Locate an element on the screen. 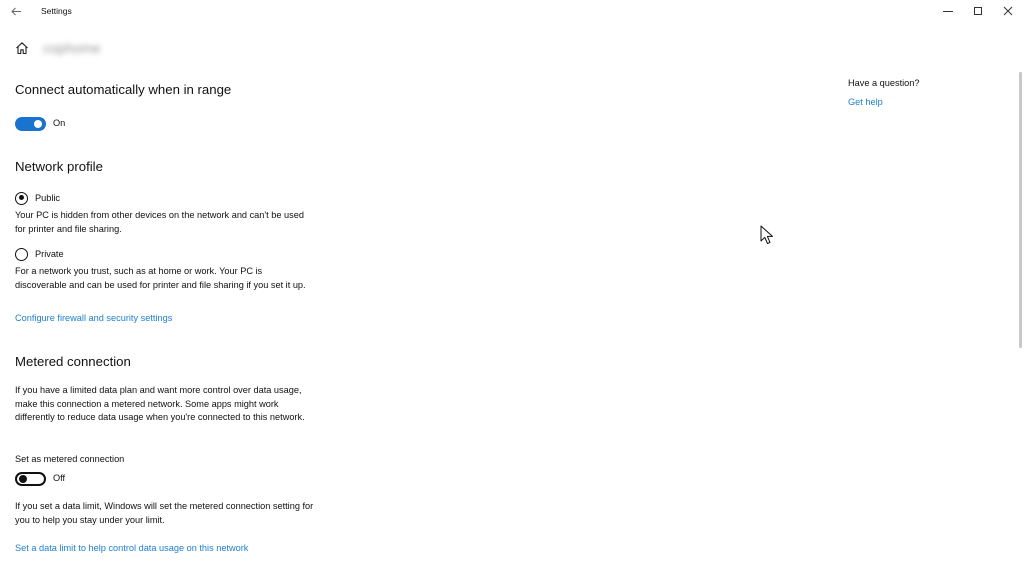 The width and height of the screenshot is (1024, 575). back-button is located at coordinates (16, 11).